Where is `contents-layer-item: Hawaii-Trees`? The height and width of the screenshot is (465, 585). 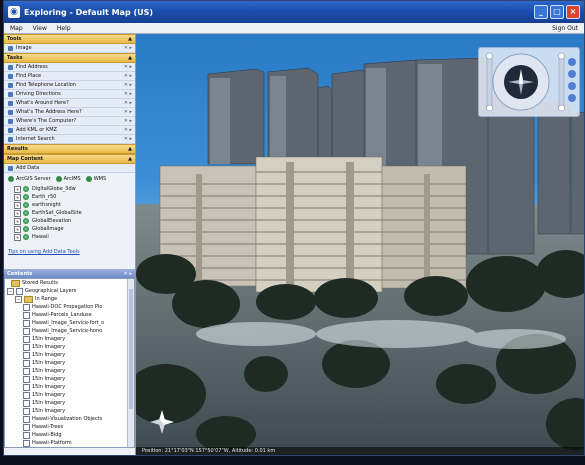
contents-layer-item: Hawaii-Trees is located at coordinates (69, 427).